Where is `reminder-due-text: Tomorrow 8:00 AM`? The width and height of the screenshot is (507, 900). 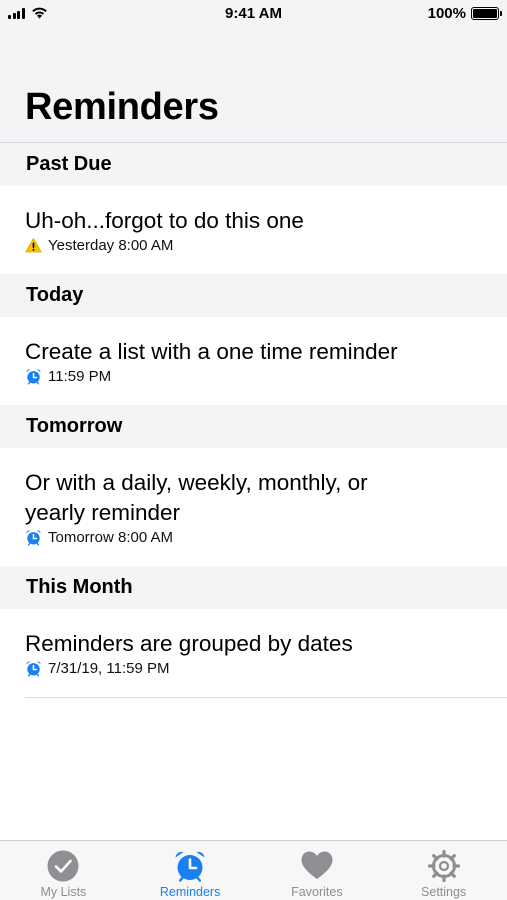
reminder-due-text: Tomorrow 8:00 AM is located at coordinates (111, 537).